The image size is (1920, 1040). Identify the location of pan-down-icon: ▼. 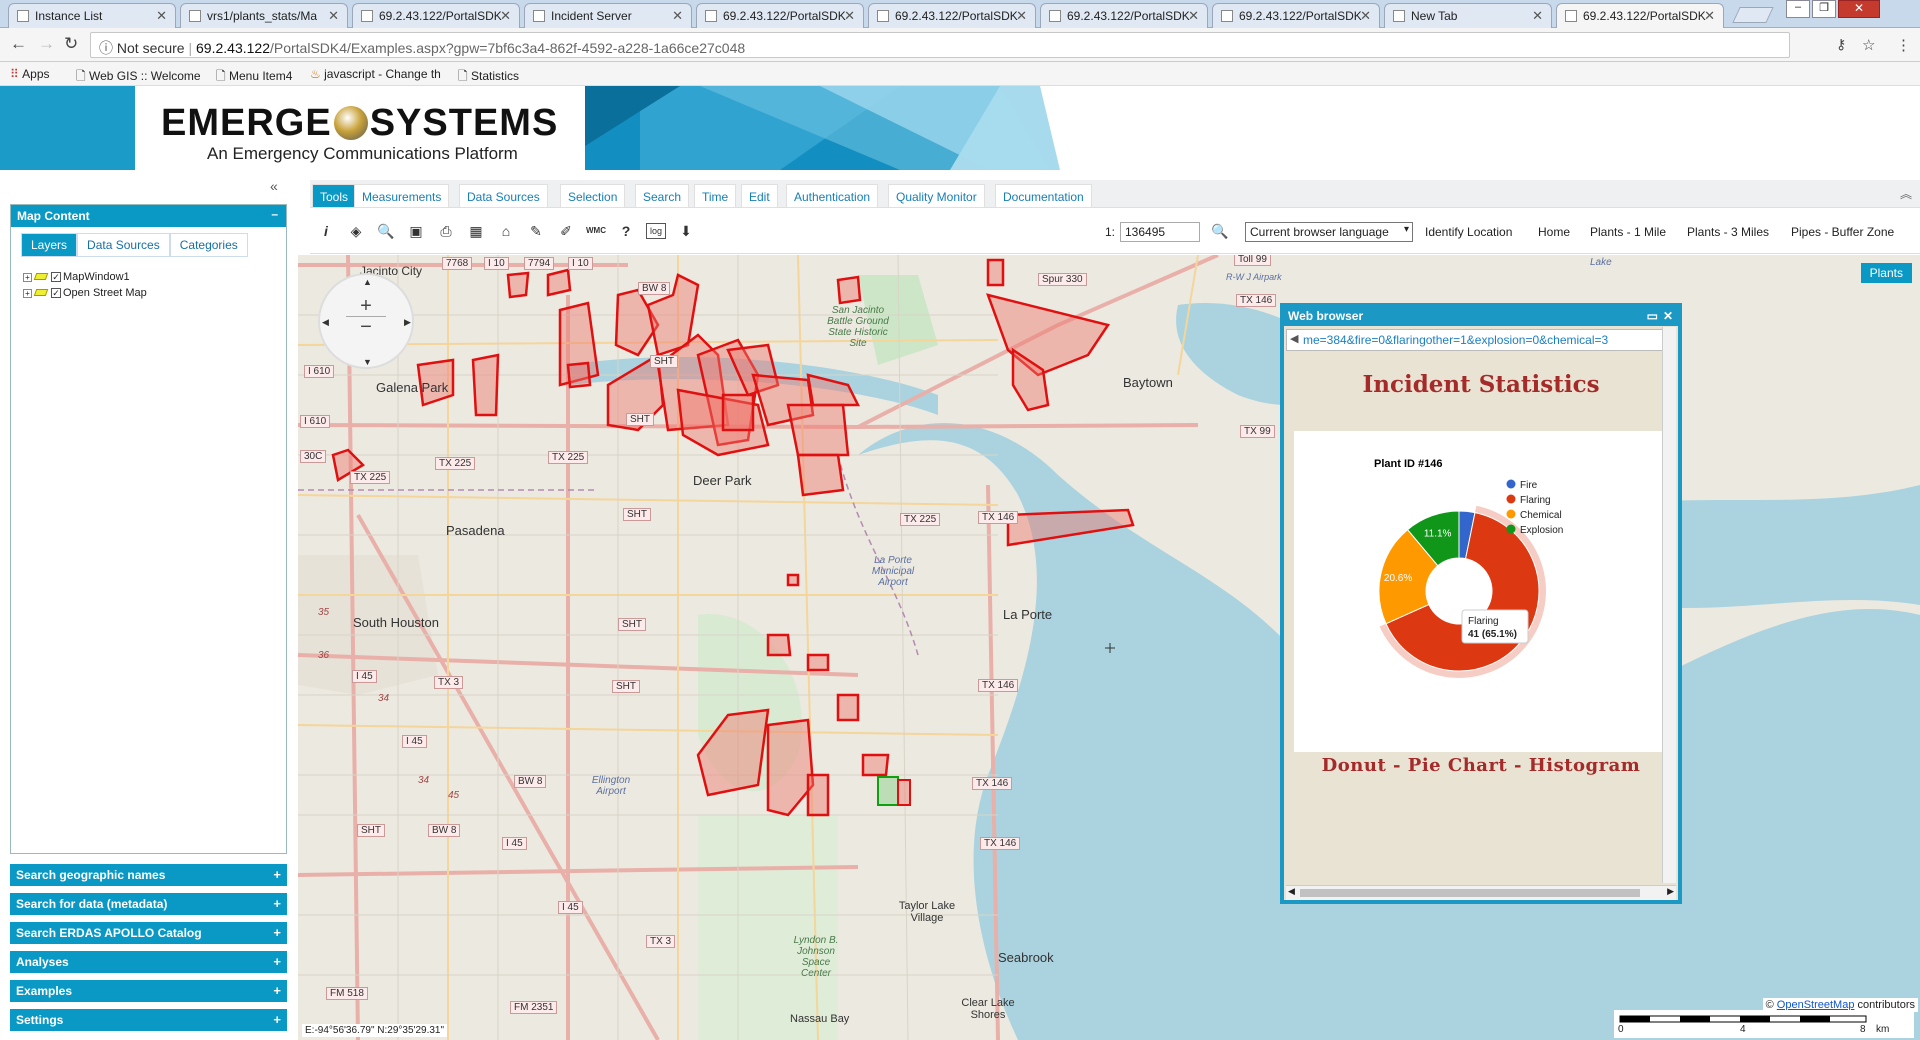
(367, 362).